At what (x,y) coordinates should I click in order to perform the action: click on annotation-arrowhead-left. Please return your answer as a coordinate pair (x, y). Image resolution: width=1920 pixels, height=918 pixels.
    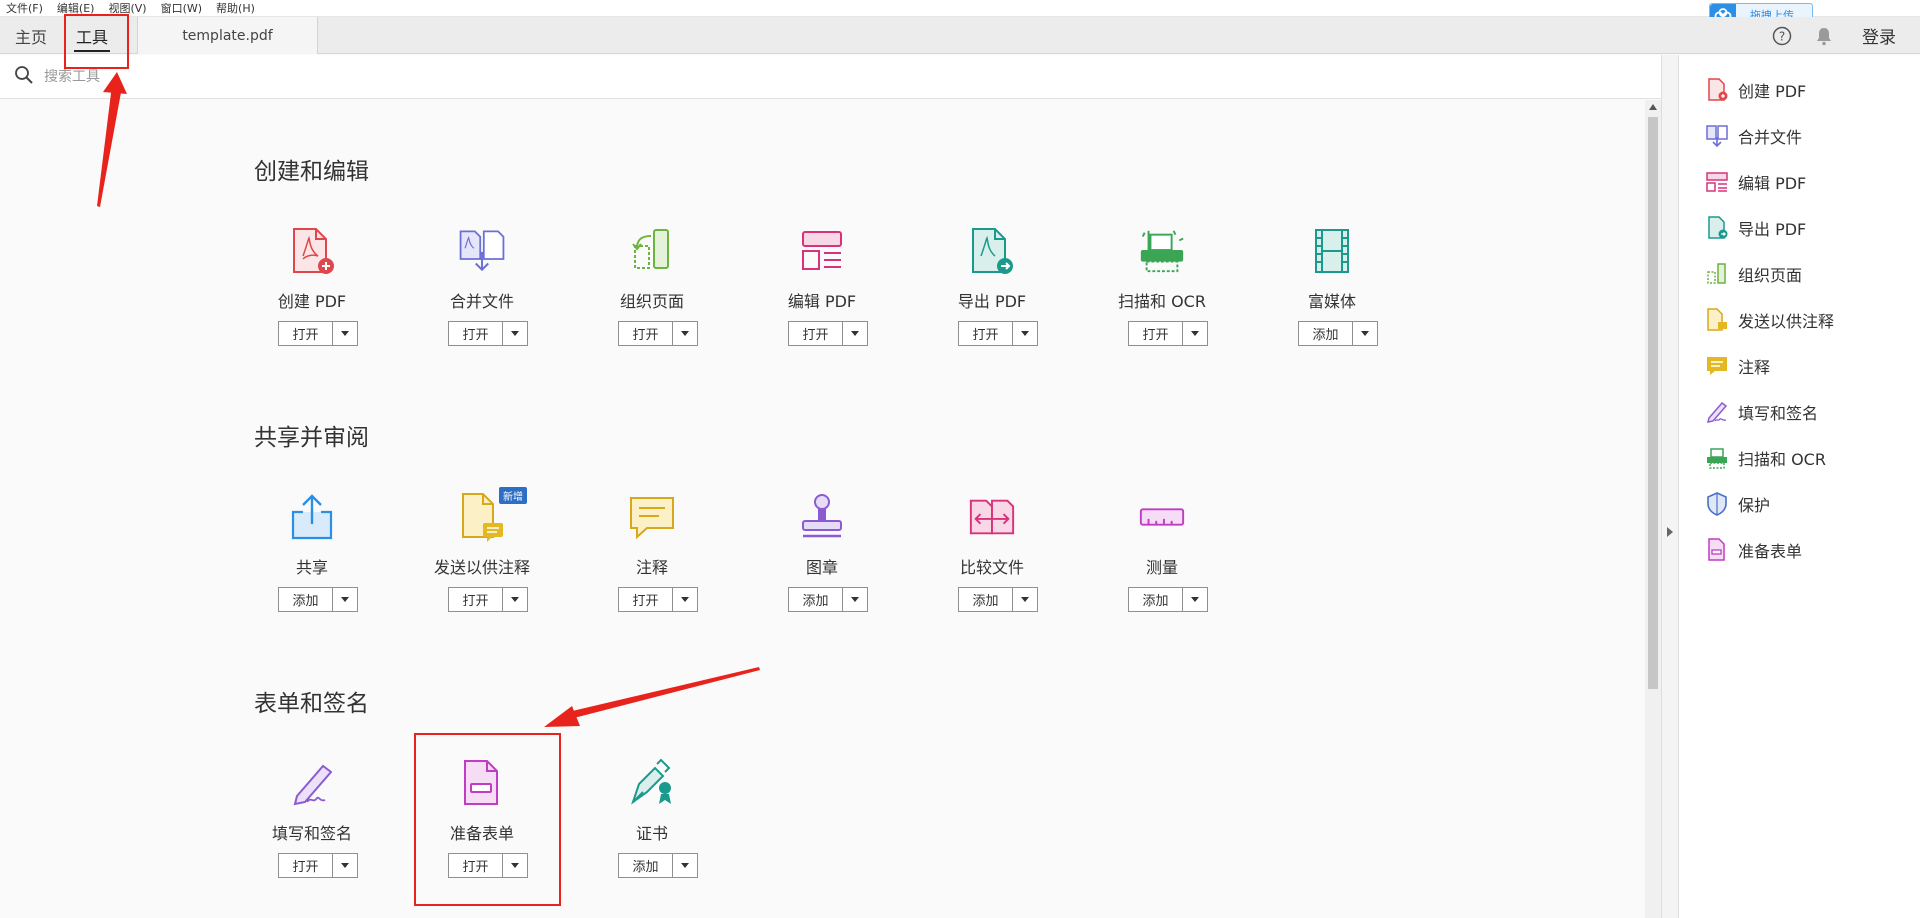
    Looking at the image, I should click on (562, 716).